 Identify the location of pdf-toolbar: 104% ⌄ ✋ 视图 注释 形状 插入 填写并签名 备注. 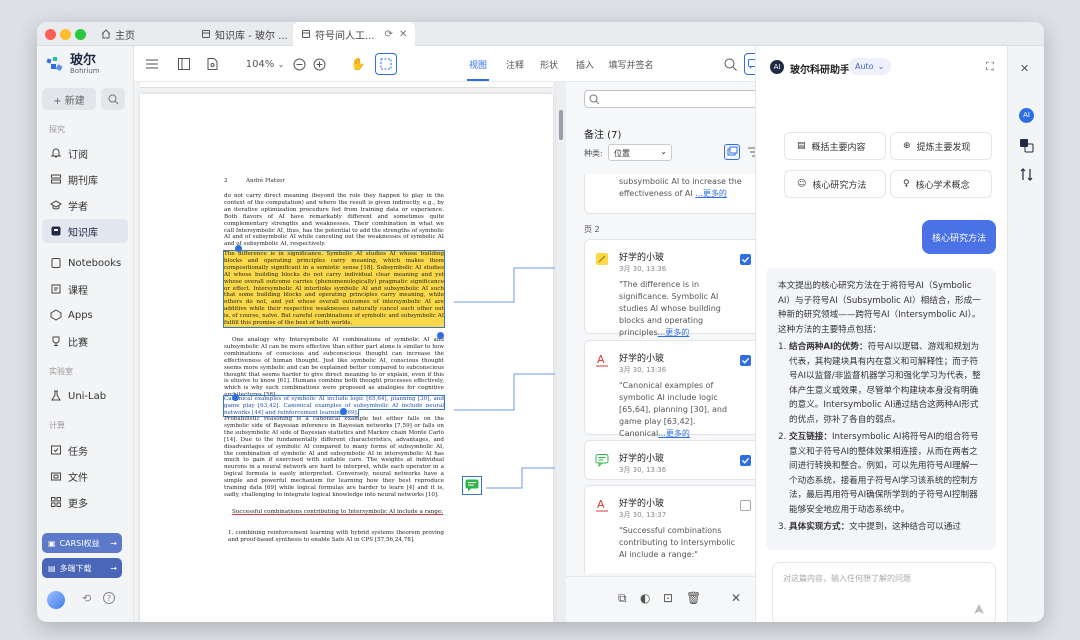
(458, 64).